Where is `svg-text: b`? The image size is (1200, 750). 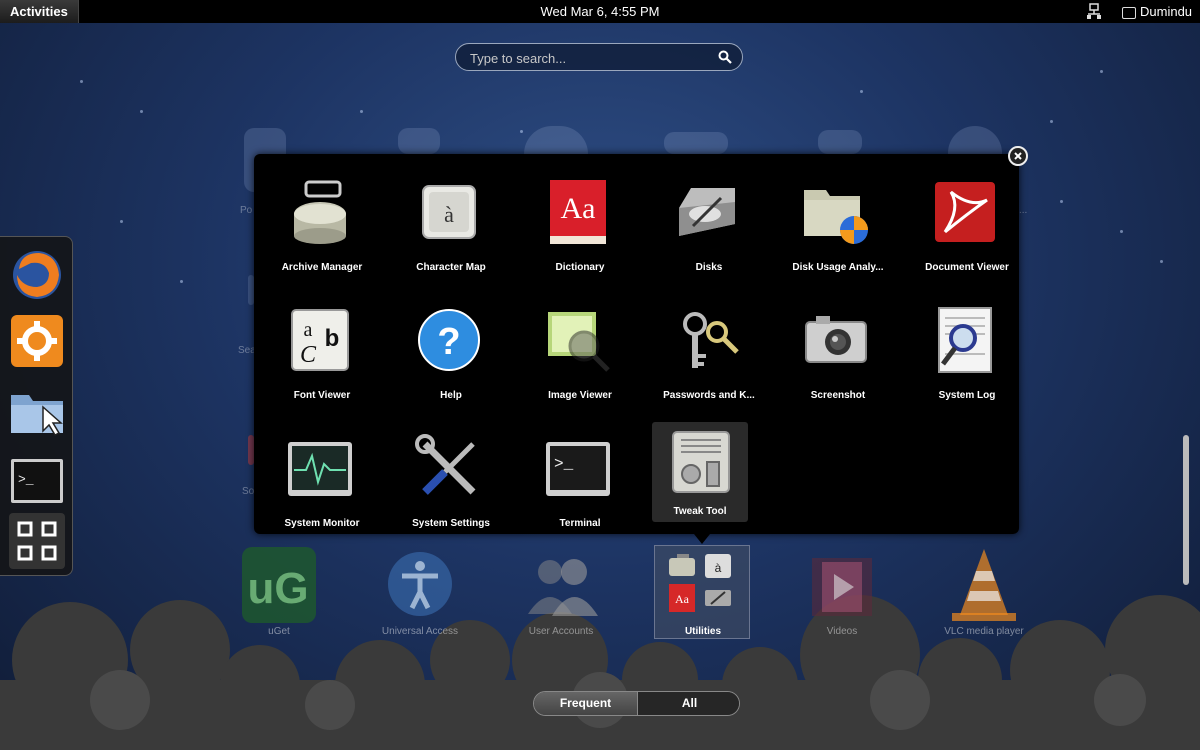 svg-text: b is located at coordinates (332, 338).